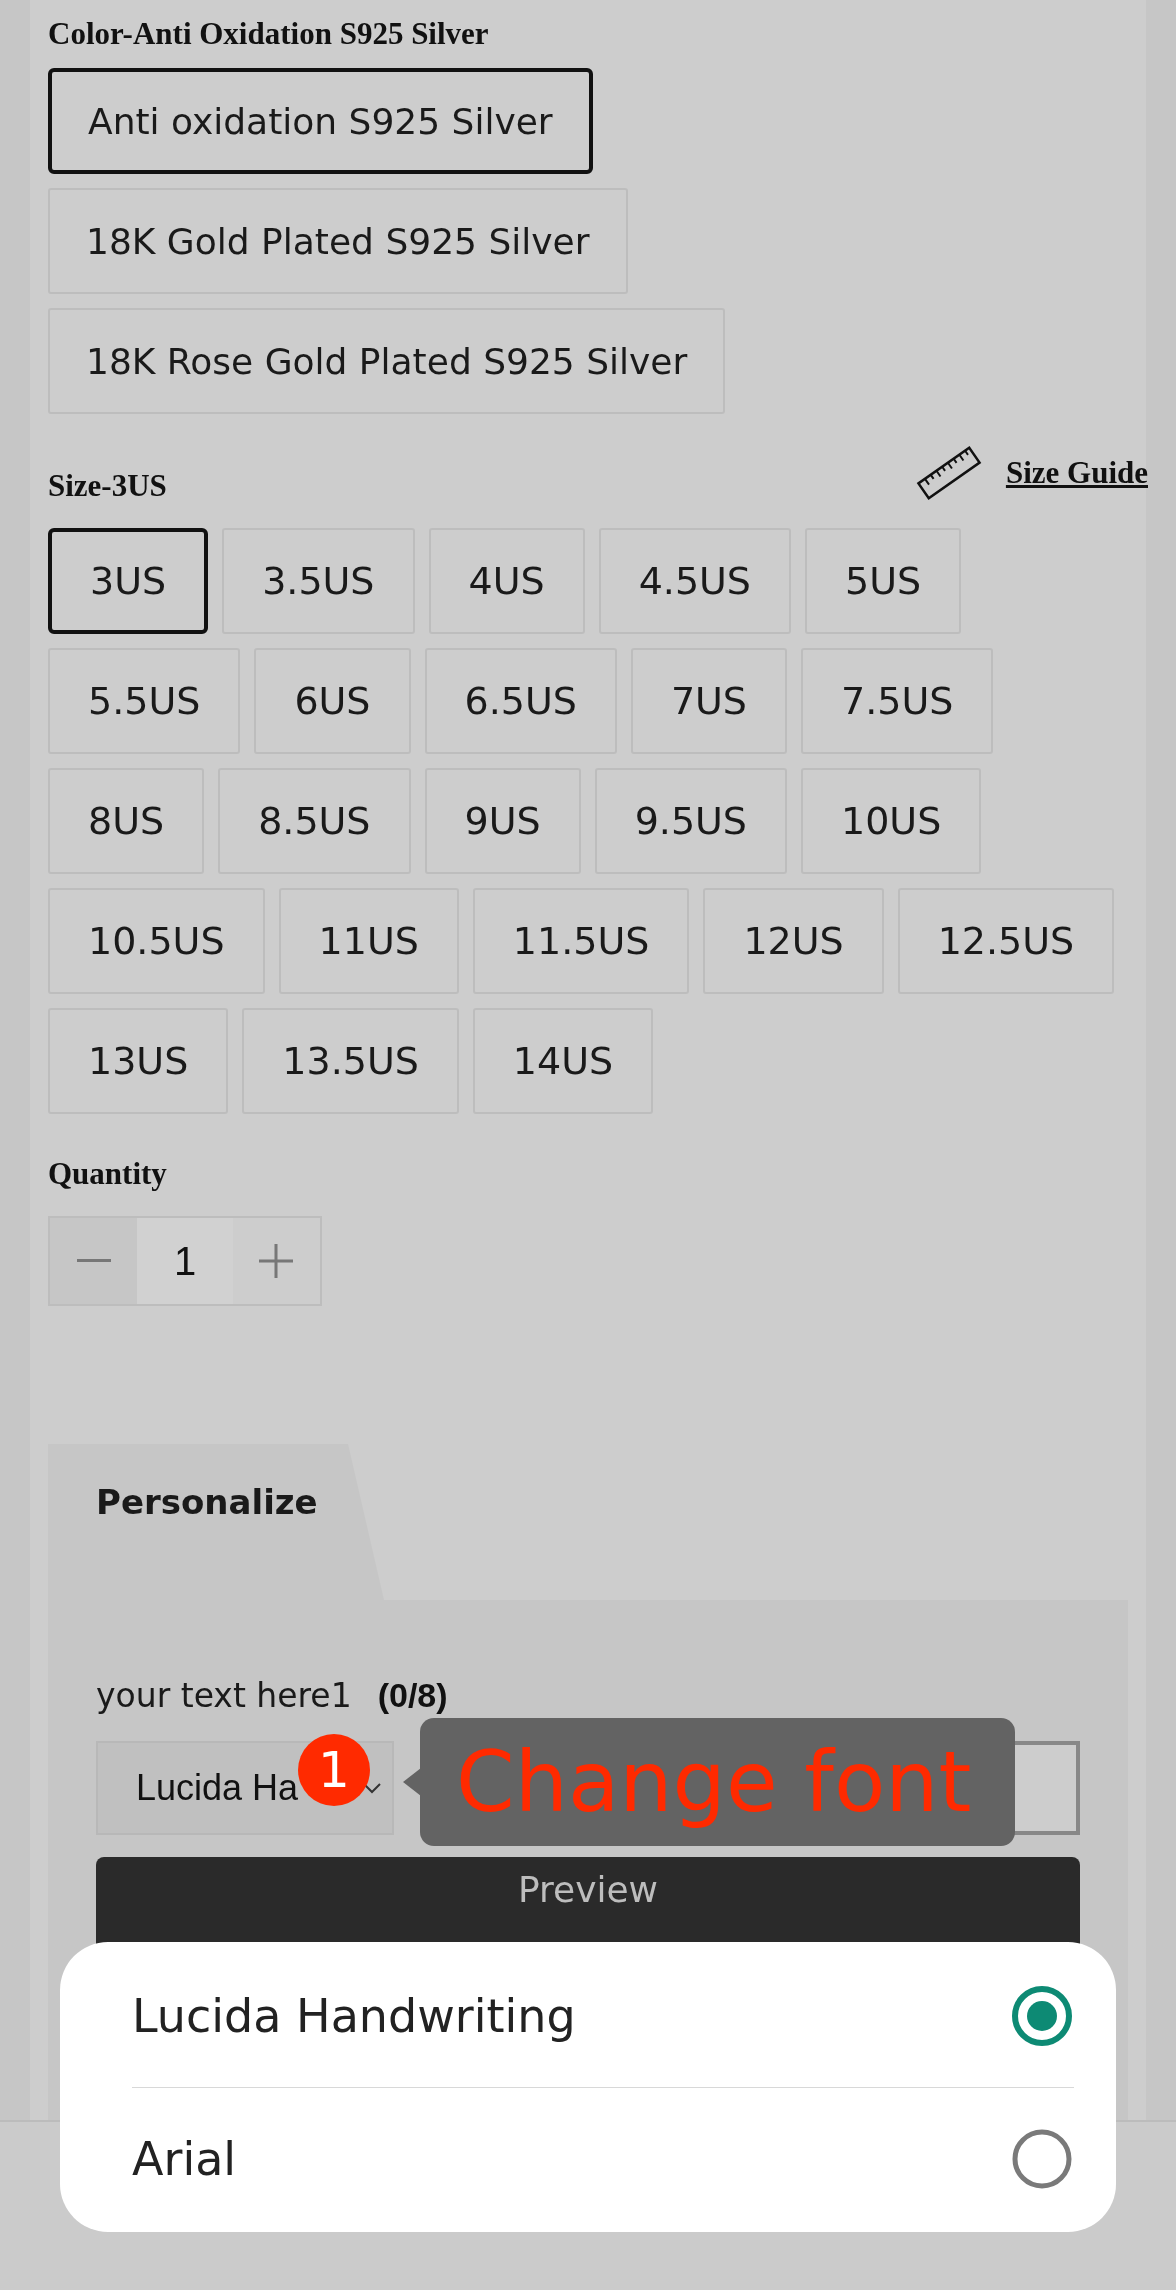  What do you see at coordinates (350, 1061) in the screenshot?
I see `size-option: 13.5US` at bounding box center [350, 1061].